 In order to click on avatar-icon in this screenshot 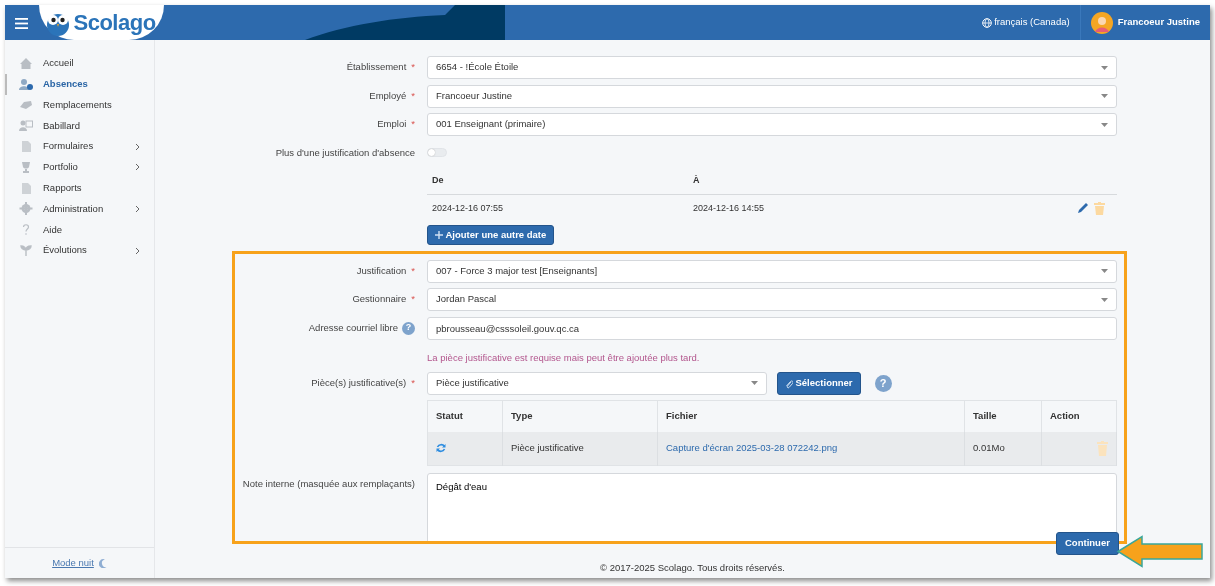, I will do `click(1101, 22)`.